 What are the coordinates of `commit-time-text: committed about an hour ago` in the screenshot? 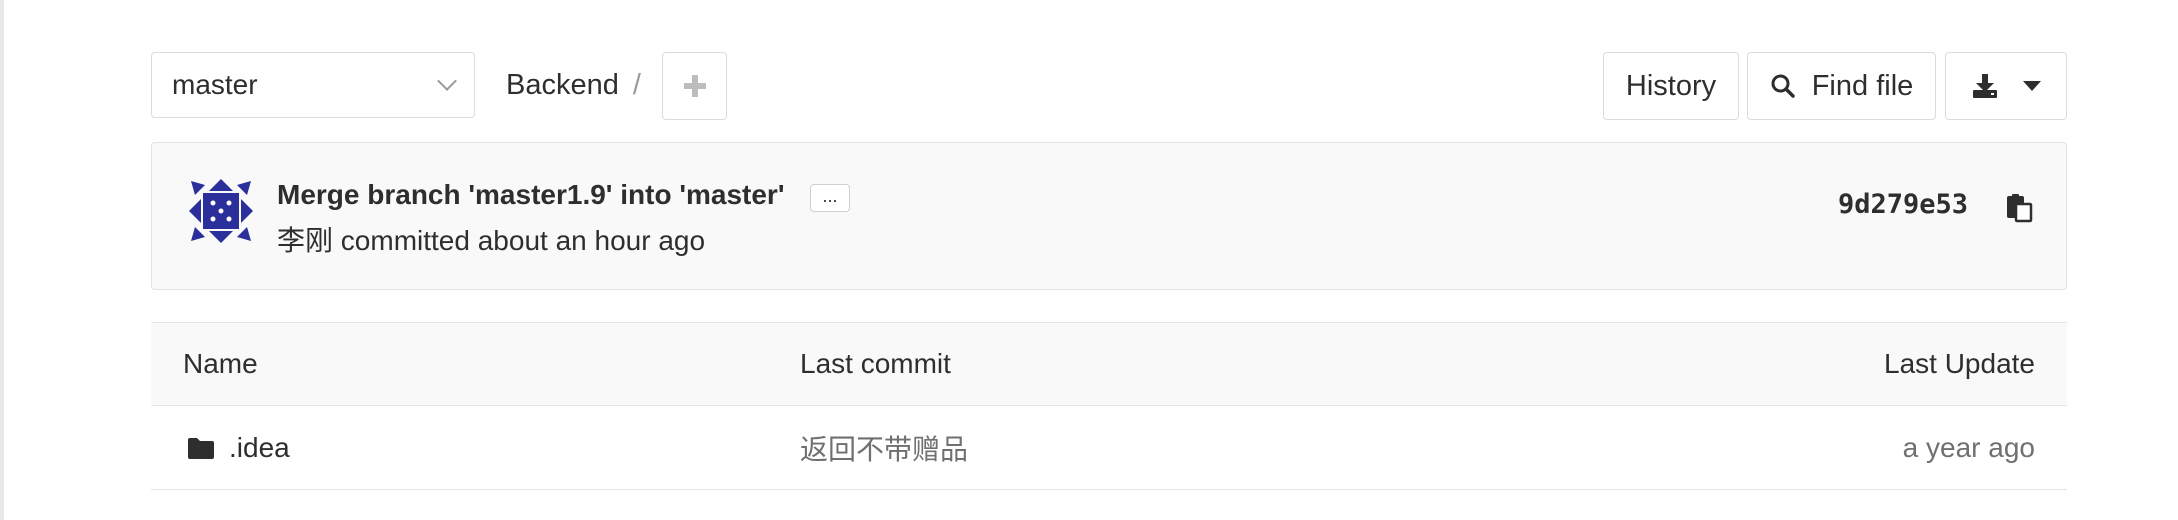 It's located at (523, 240).